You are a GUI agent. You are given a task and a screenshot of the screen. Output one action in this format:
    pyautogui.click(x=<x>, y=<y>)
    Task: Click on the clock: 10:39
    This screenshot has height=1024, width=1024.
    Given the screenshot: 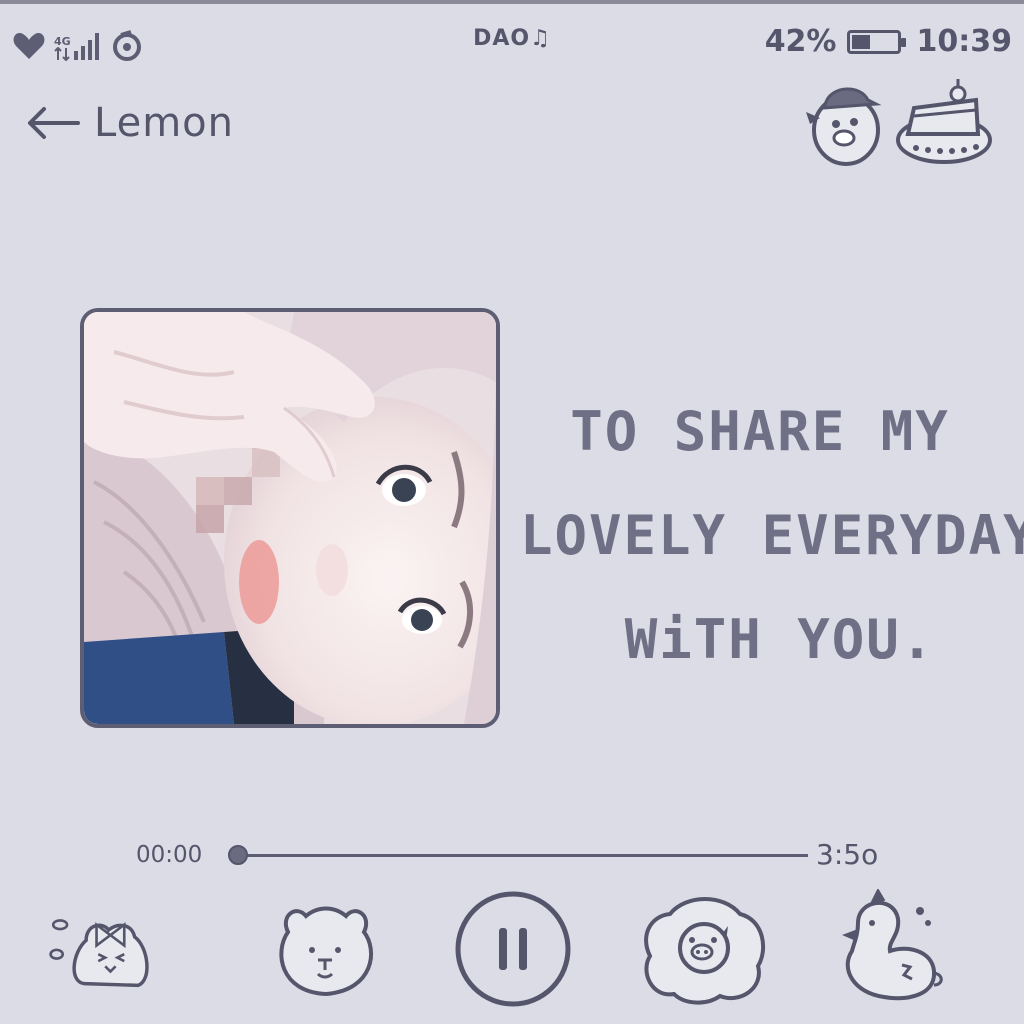 What is the action you would take?
    pyautogui.click(x=964, y=41)
    